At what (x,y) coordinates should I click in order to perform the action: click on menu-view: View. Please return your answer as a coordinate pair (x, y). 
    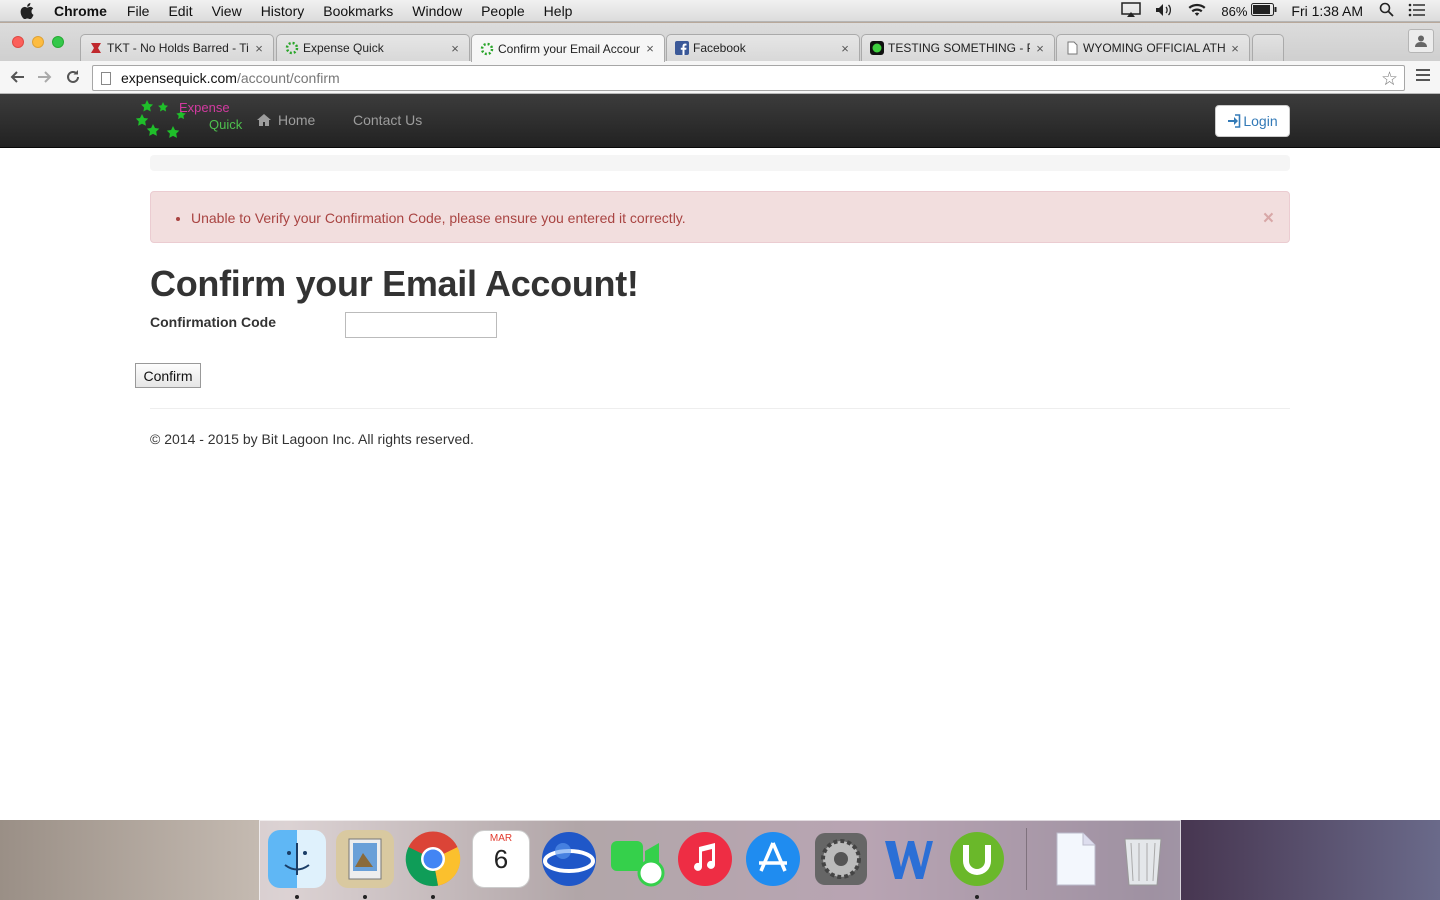
    Looking at the image, I should click on (227, 11).